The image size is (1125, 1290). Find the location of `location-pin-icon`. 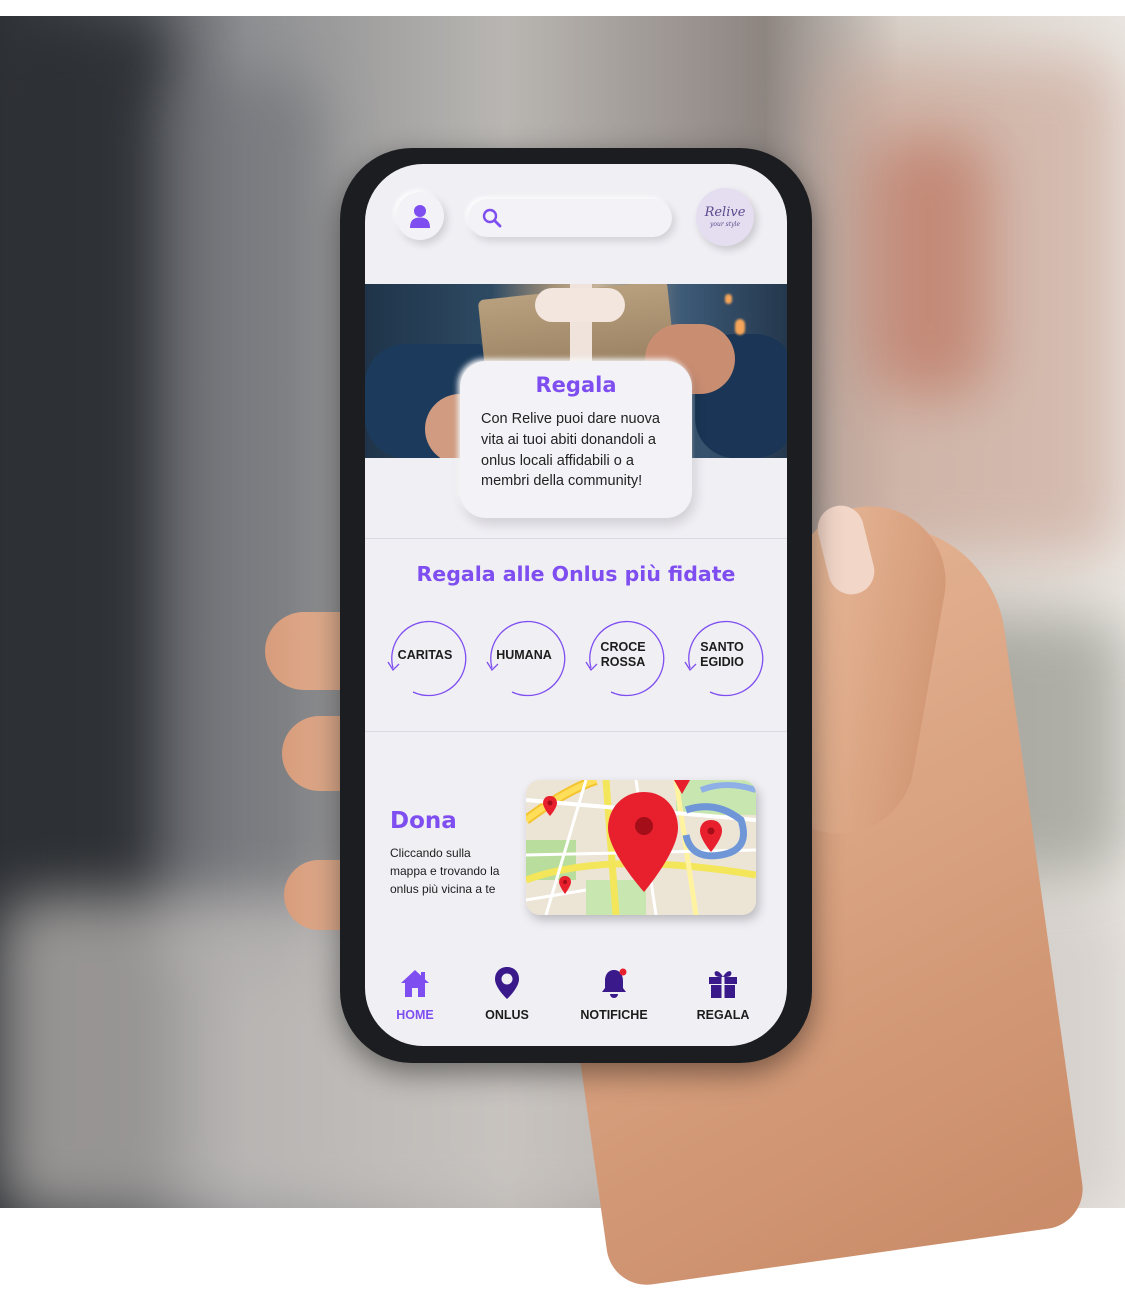

location-pin-icon is located at coordinates (507, 983).